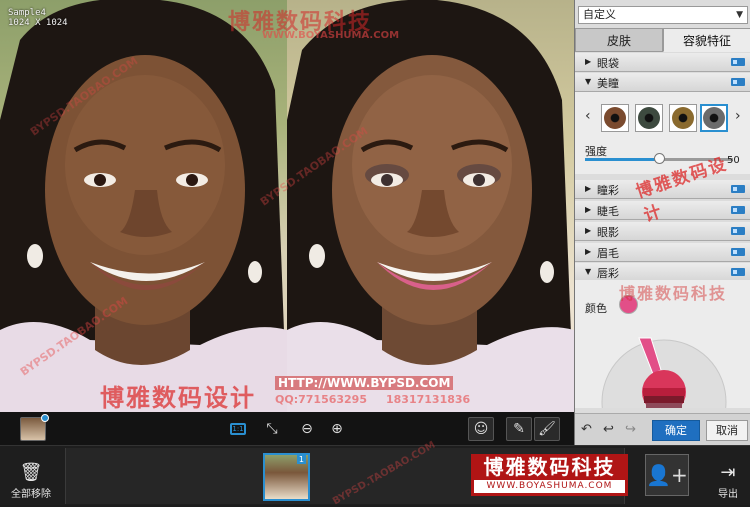  Describe the element at coordinates (728, 472) in the screenshot. I see `export-icon: ⇥` at that location.